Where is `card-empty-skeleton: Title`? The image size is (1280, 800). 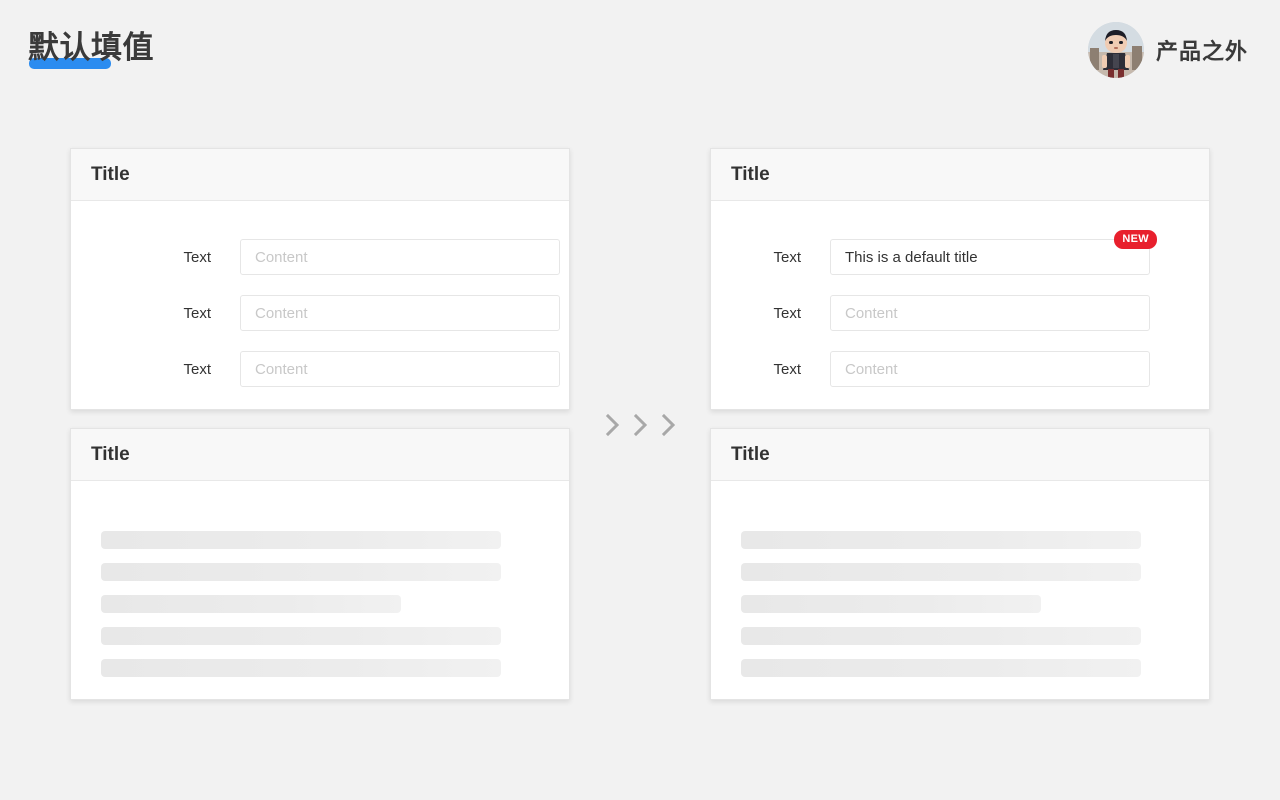 card-empty-skeleton: Title is located at coordinates (320, 564).